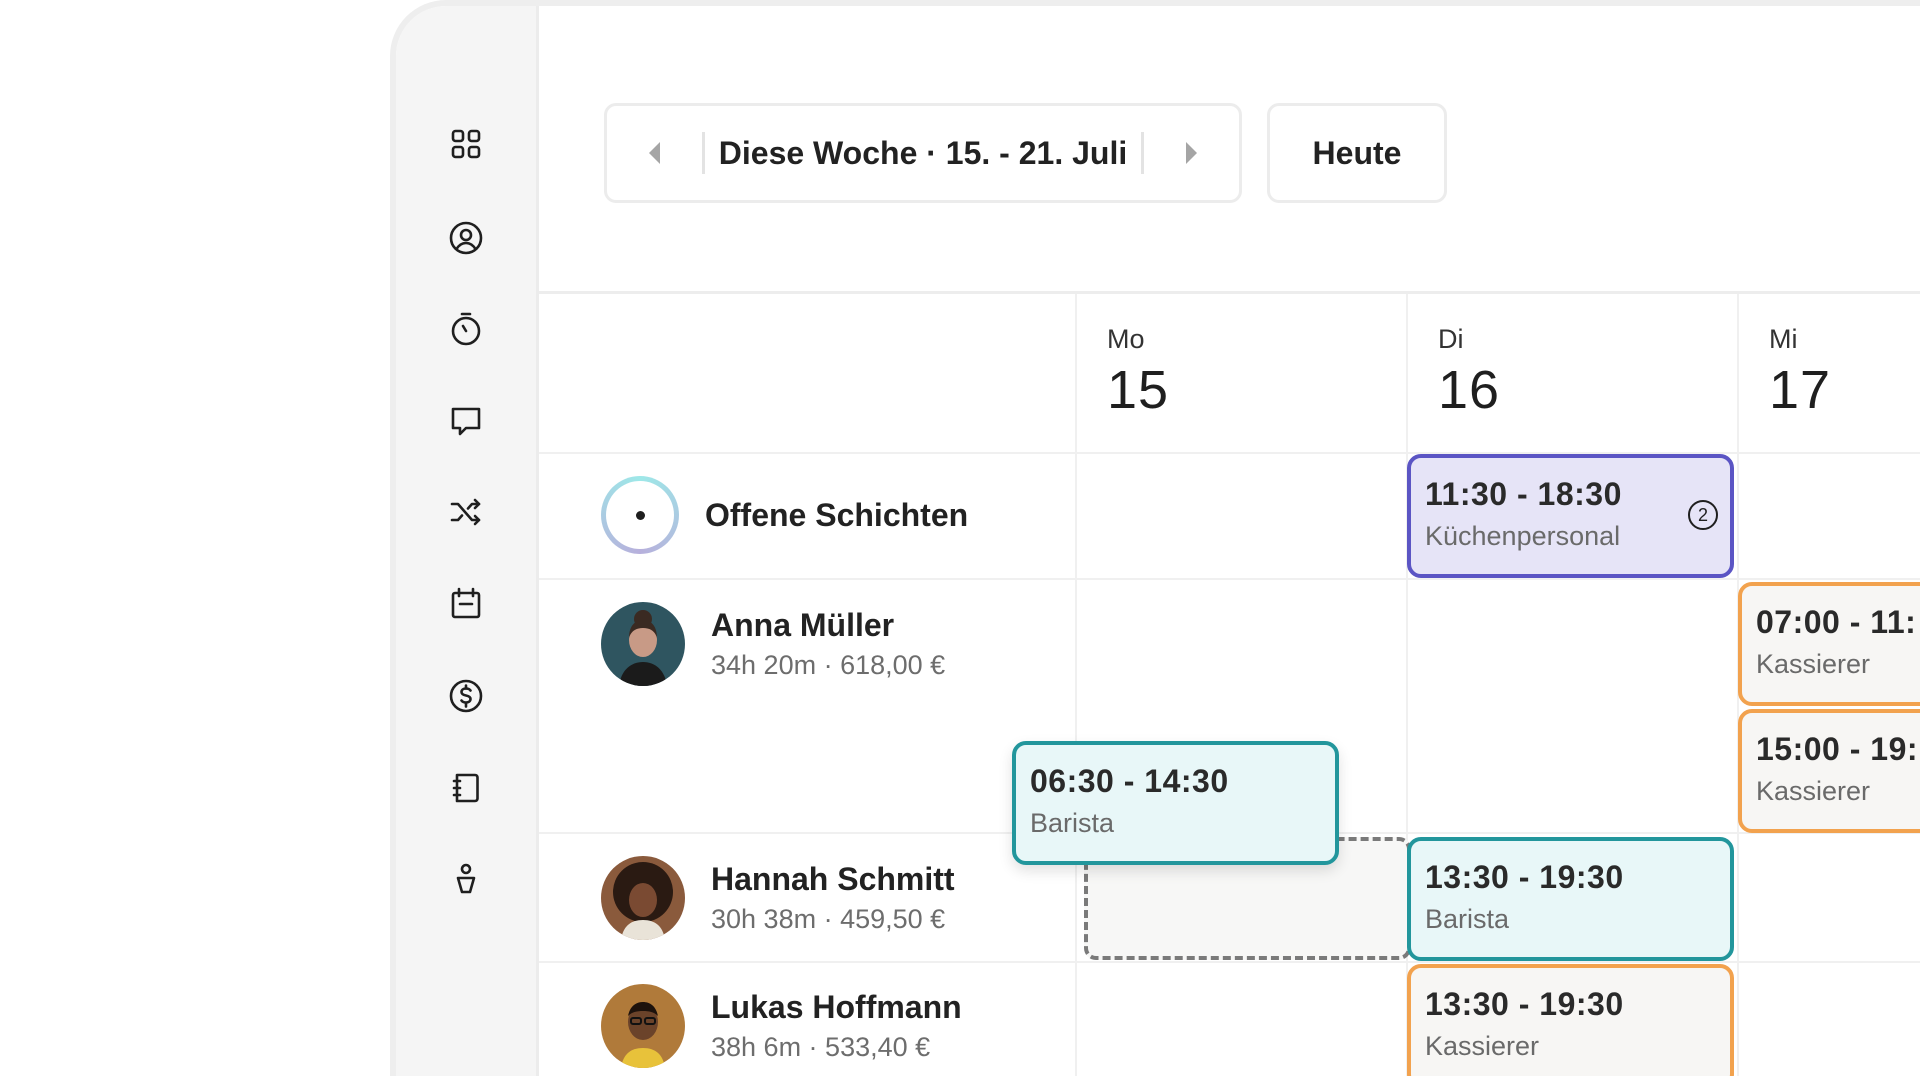 The width and height of the screenshot is (1920, 1076). I want to click on nav-profile, so click(466, 238).